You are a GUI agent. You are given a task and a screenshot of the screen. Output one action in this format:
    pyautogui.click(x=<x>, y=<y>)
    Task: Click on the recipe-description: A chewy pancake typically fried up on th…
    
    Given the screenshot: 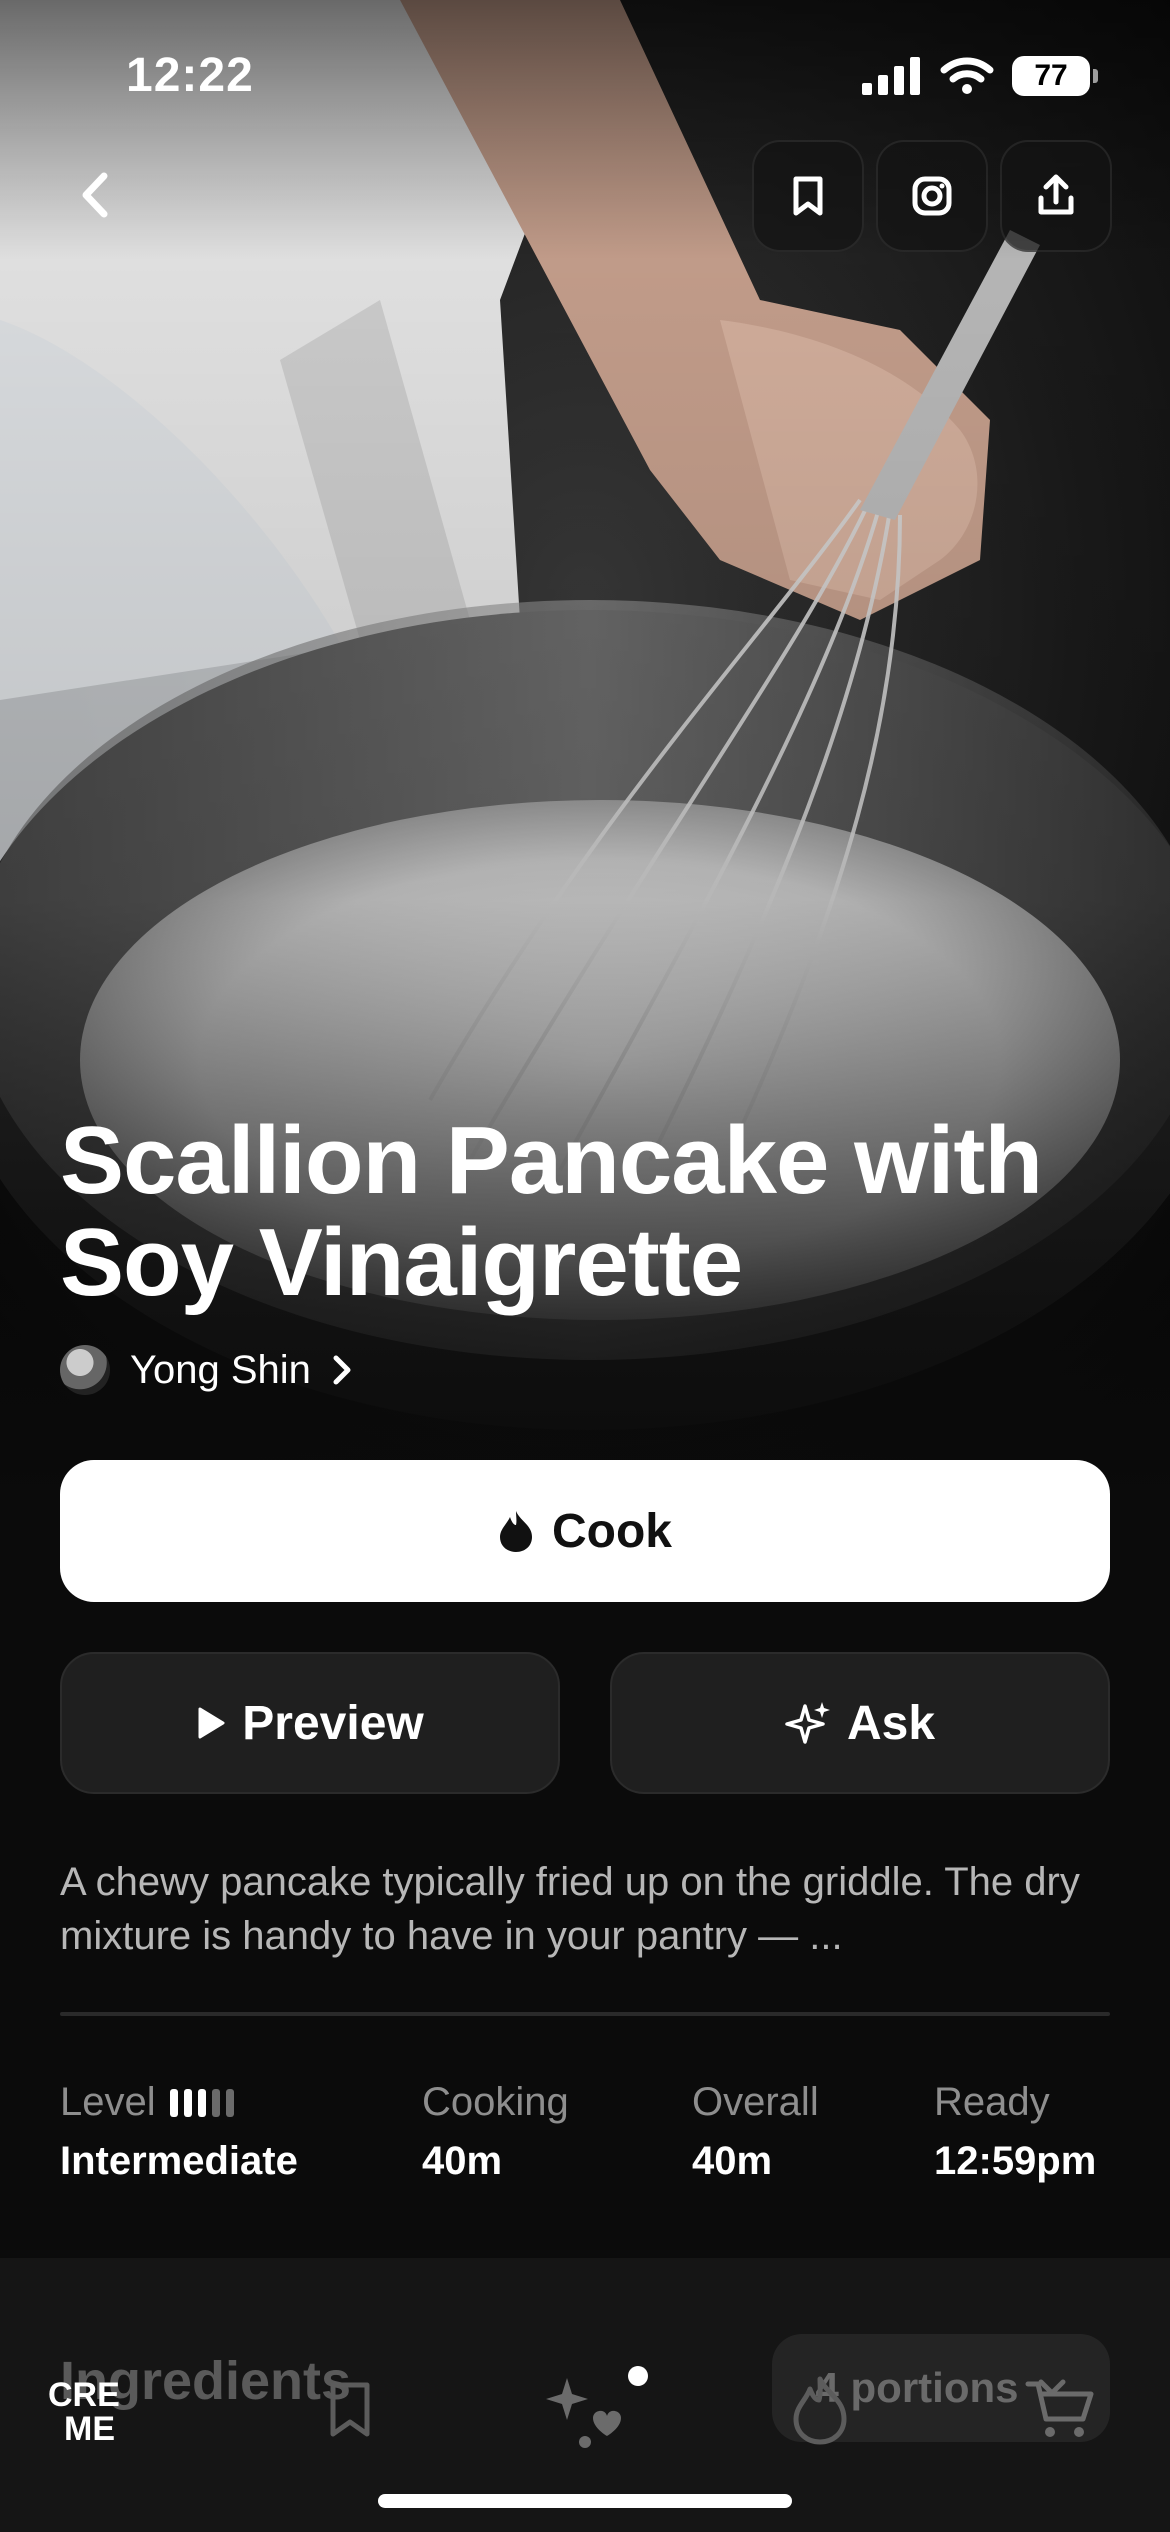 What is the action you would take?
    pyautogui.click(x=590, y=1909)
    